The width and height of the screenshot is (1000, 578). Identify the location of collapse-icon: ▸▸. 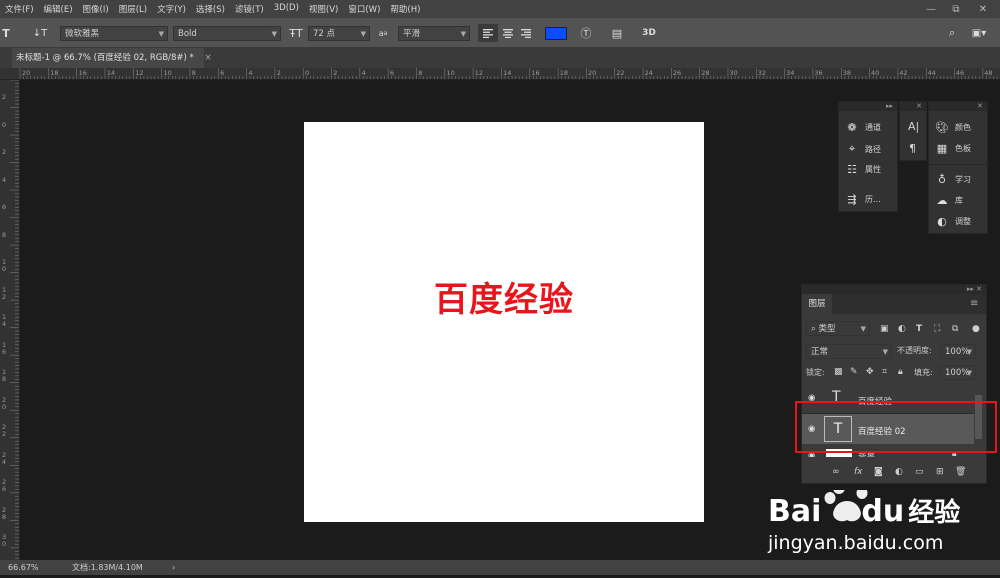
(868, 106).